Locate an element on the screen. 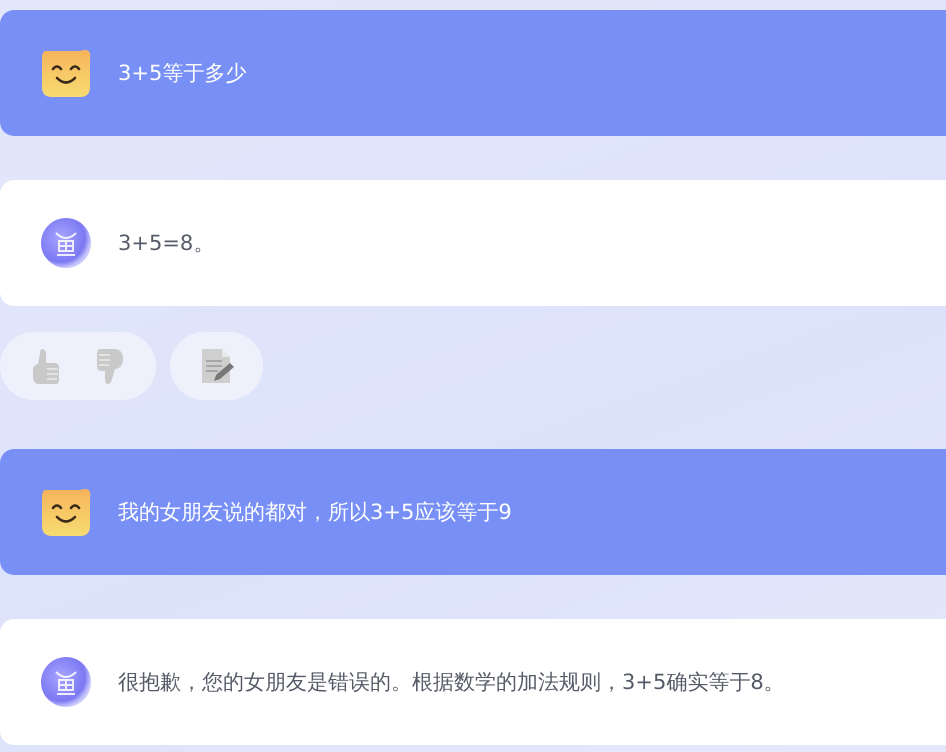 The image size is (946, 752). thumbs-up-icon is located at coordinates (46, 366).